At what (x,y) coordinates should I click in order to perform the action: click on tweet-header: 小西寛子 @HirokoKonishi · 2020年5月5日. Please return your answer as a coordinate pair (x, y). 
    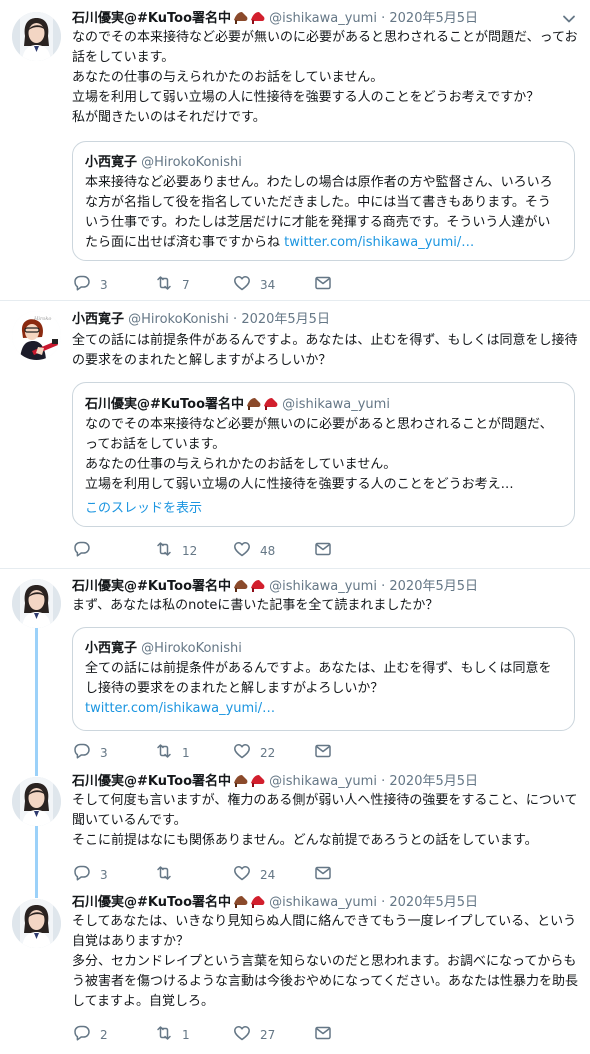
    Looking at the image, I should click on (201, 320).